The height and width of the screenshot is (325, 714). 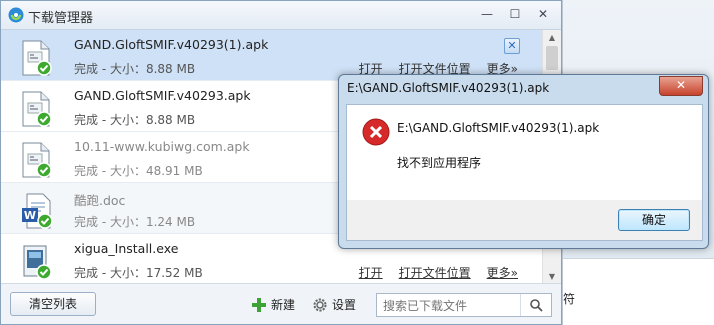 I want to click on background-partial-text: 符, so click(x=569, y=299).